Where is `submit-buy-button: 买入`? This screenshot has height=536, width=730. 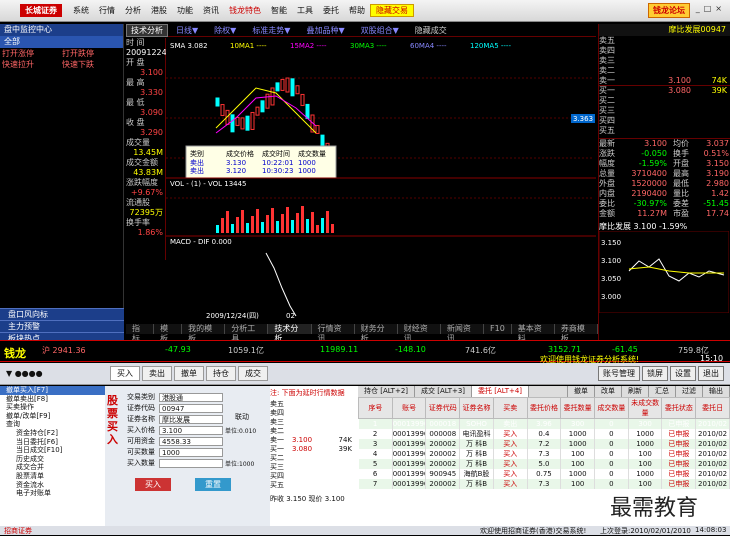 submit-buy-button: 买入 is located at coordinates (153, 484).